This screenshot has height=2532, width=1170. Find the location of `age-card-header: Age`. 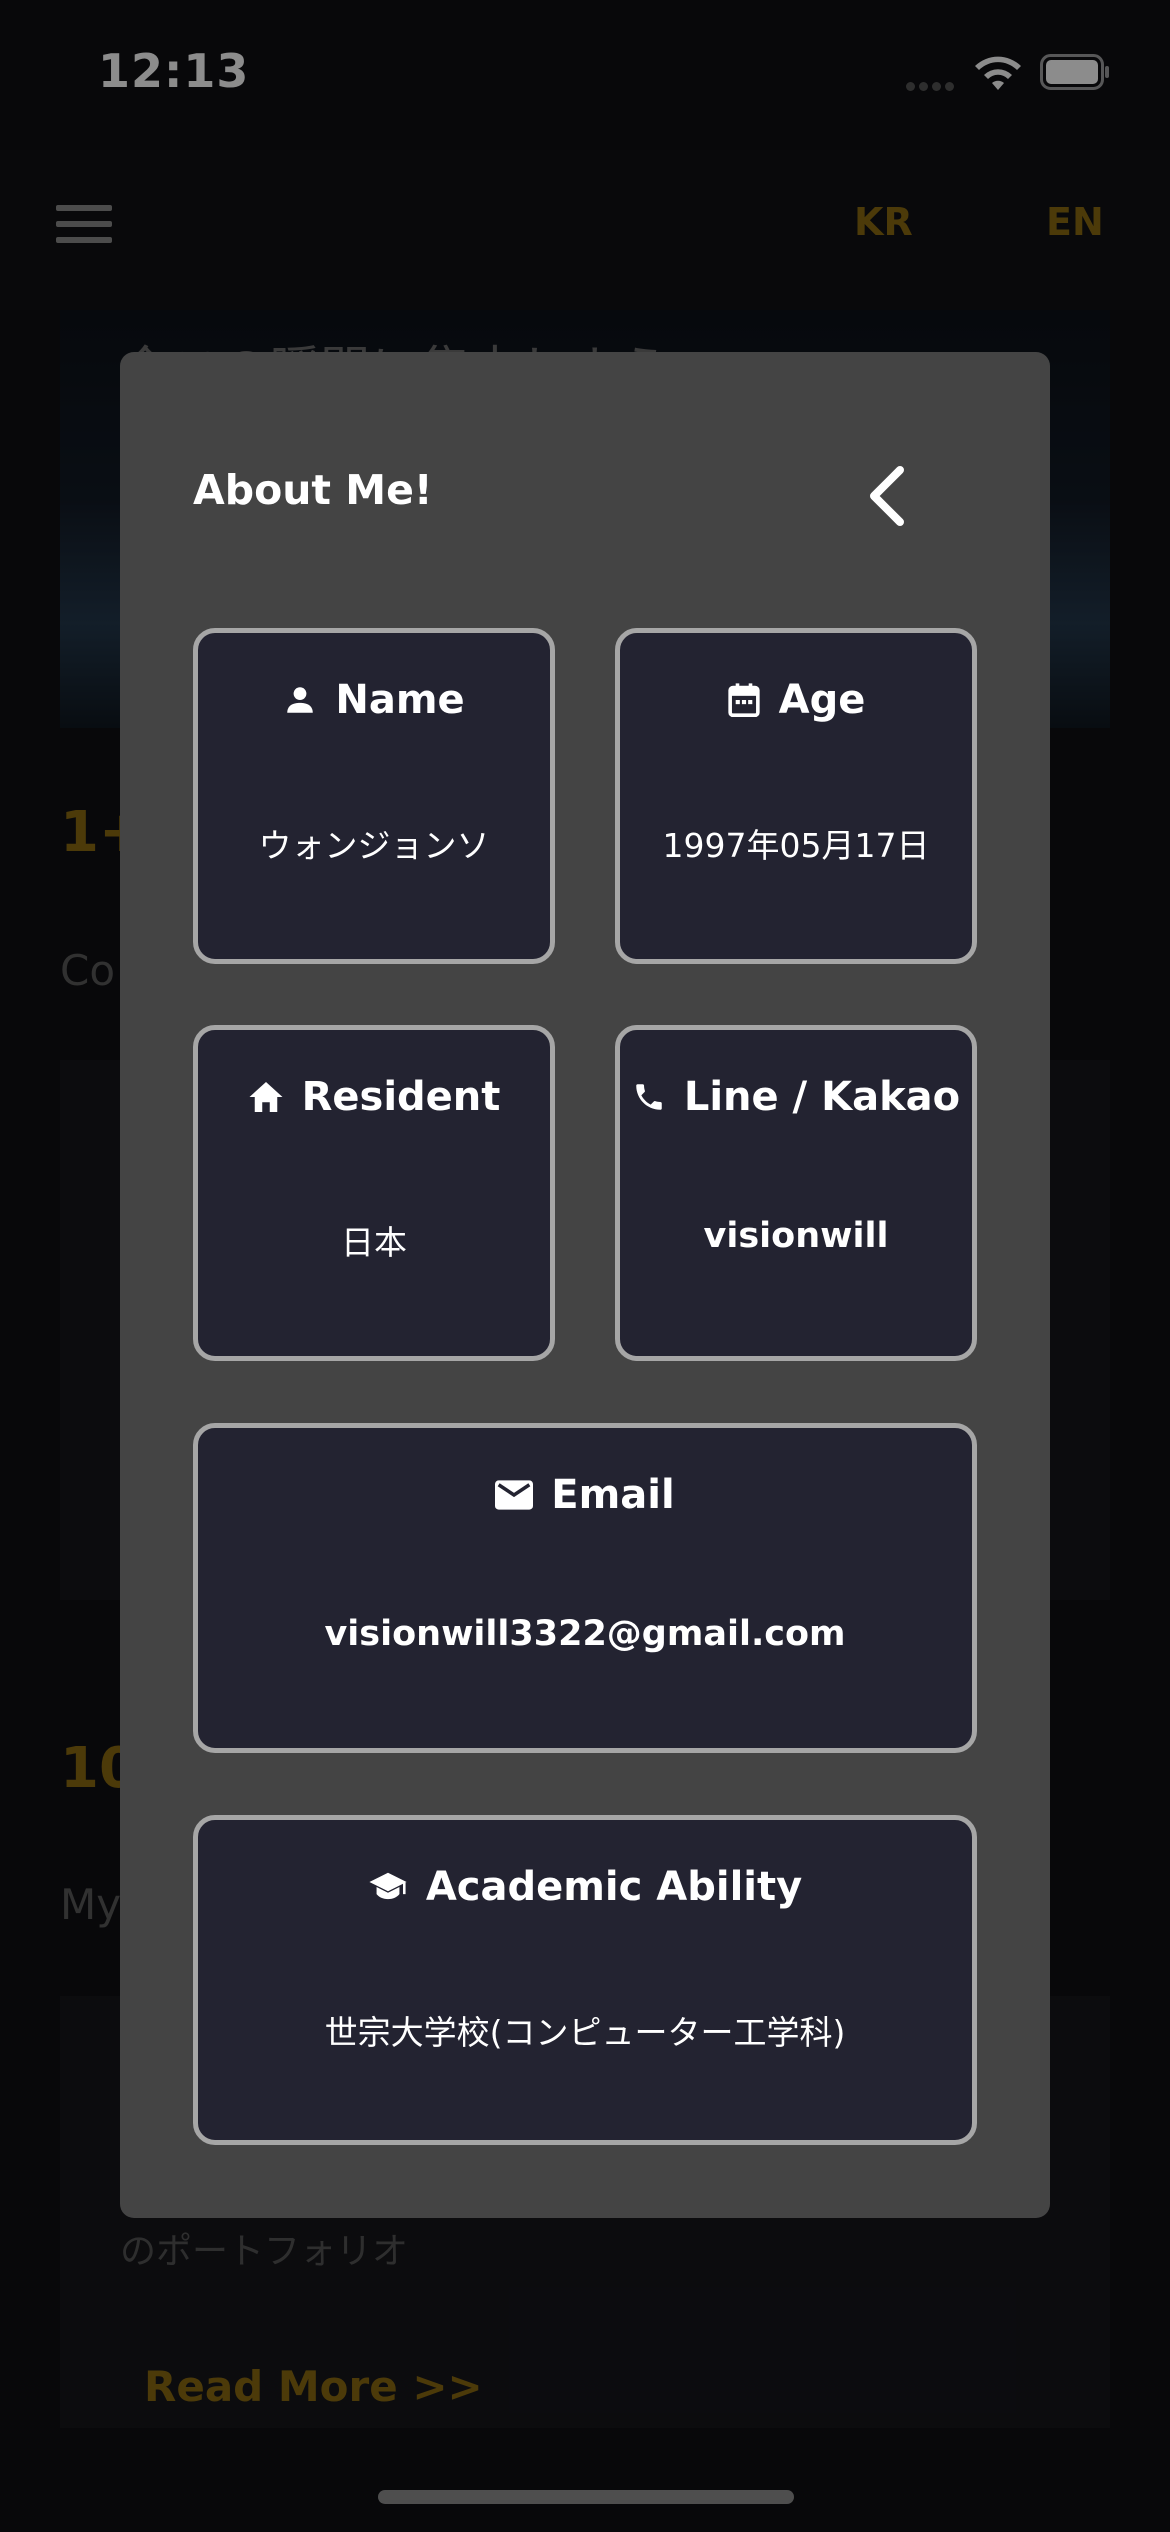

age-card-header: Age is located at coordinates (796, 700).